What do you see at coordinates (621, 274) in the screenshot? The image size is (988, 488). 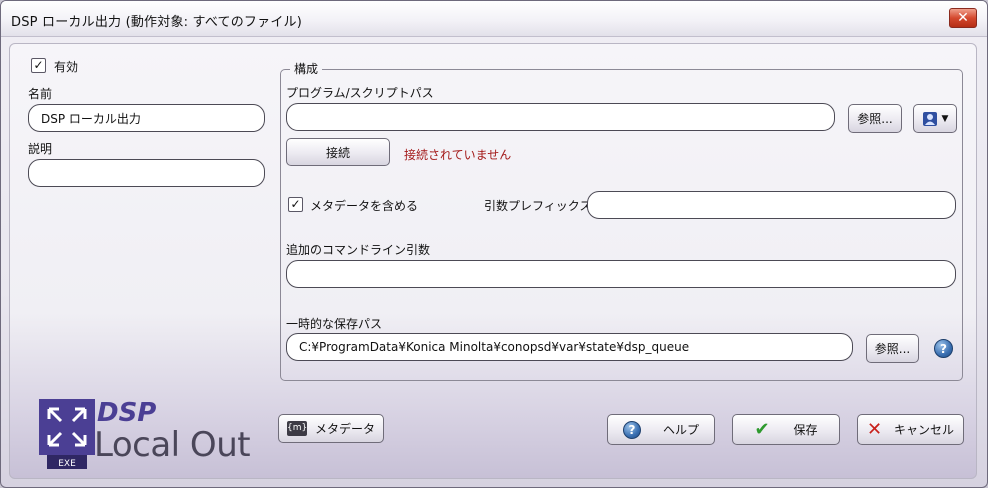 I see `extra-args-input` at bounding box center [621, 274].